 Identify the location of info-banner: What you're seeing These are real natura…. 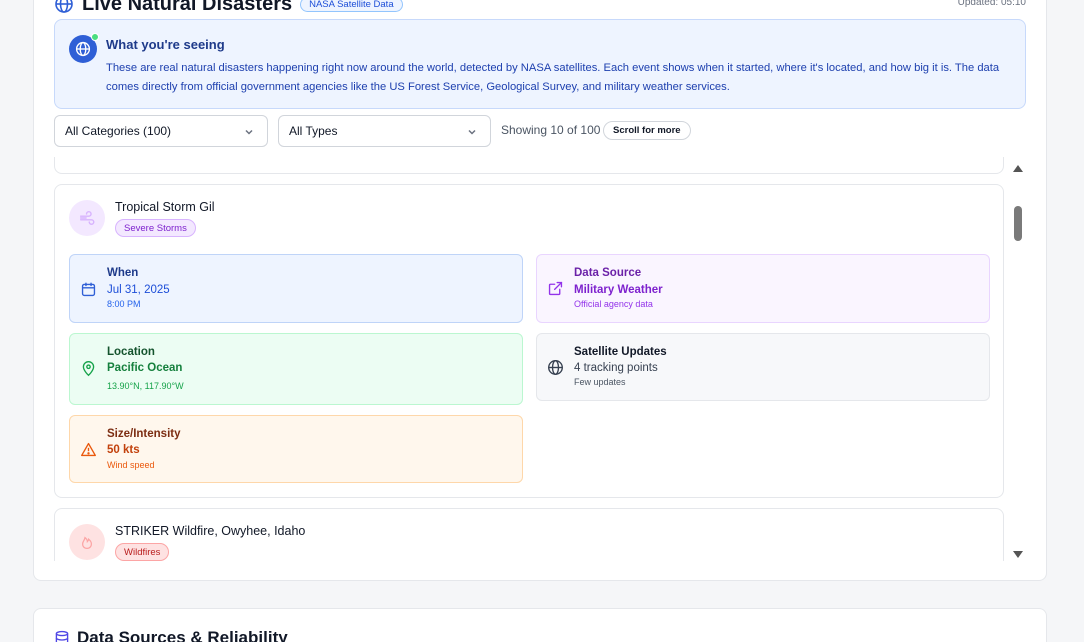
(540, 64).